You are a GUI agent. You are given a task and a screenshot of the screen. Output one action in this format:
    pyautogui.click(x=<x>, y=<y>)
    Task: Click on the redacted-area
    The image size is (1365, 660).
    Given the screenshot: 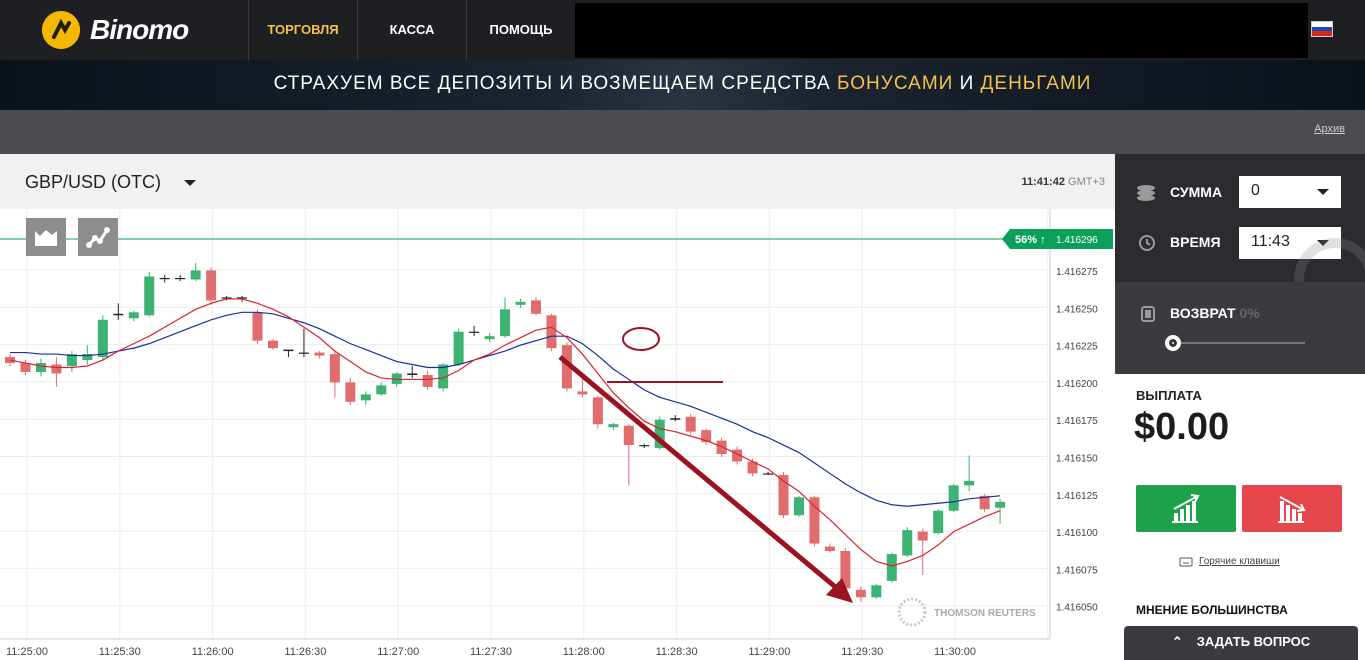 What is the action you would take?
    pyautogui.click(x=941, y=30)
    